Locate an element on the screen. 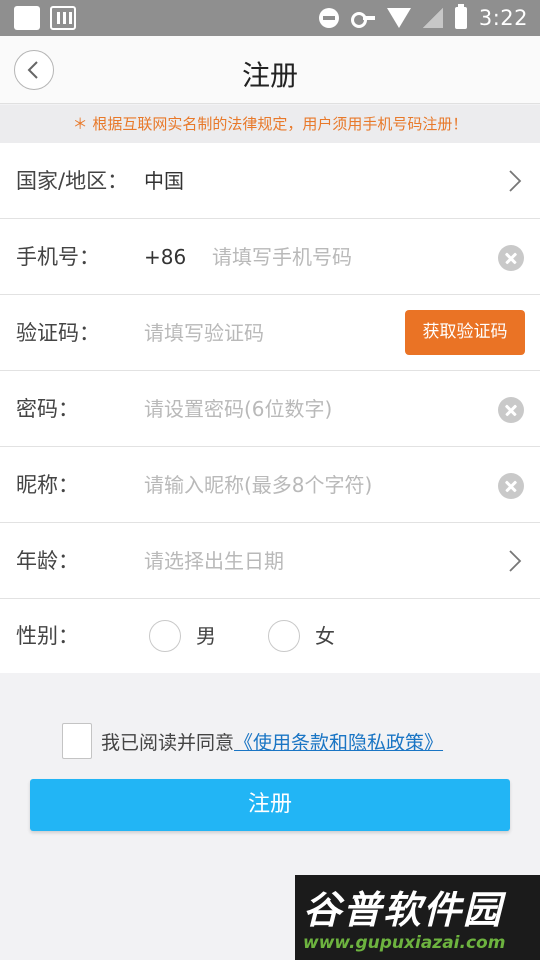 The image size is (540, 960). wifi-icon is located at coordinates (398, 18).